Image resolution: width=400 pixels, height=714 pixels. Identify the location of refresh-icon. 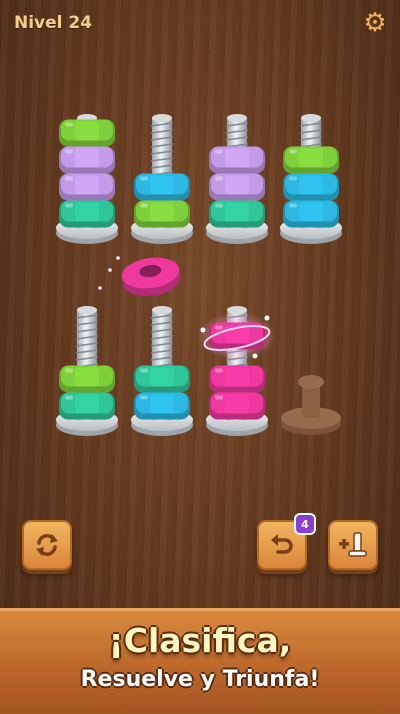
(47, 545).